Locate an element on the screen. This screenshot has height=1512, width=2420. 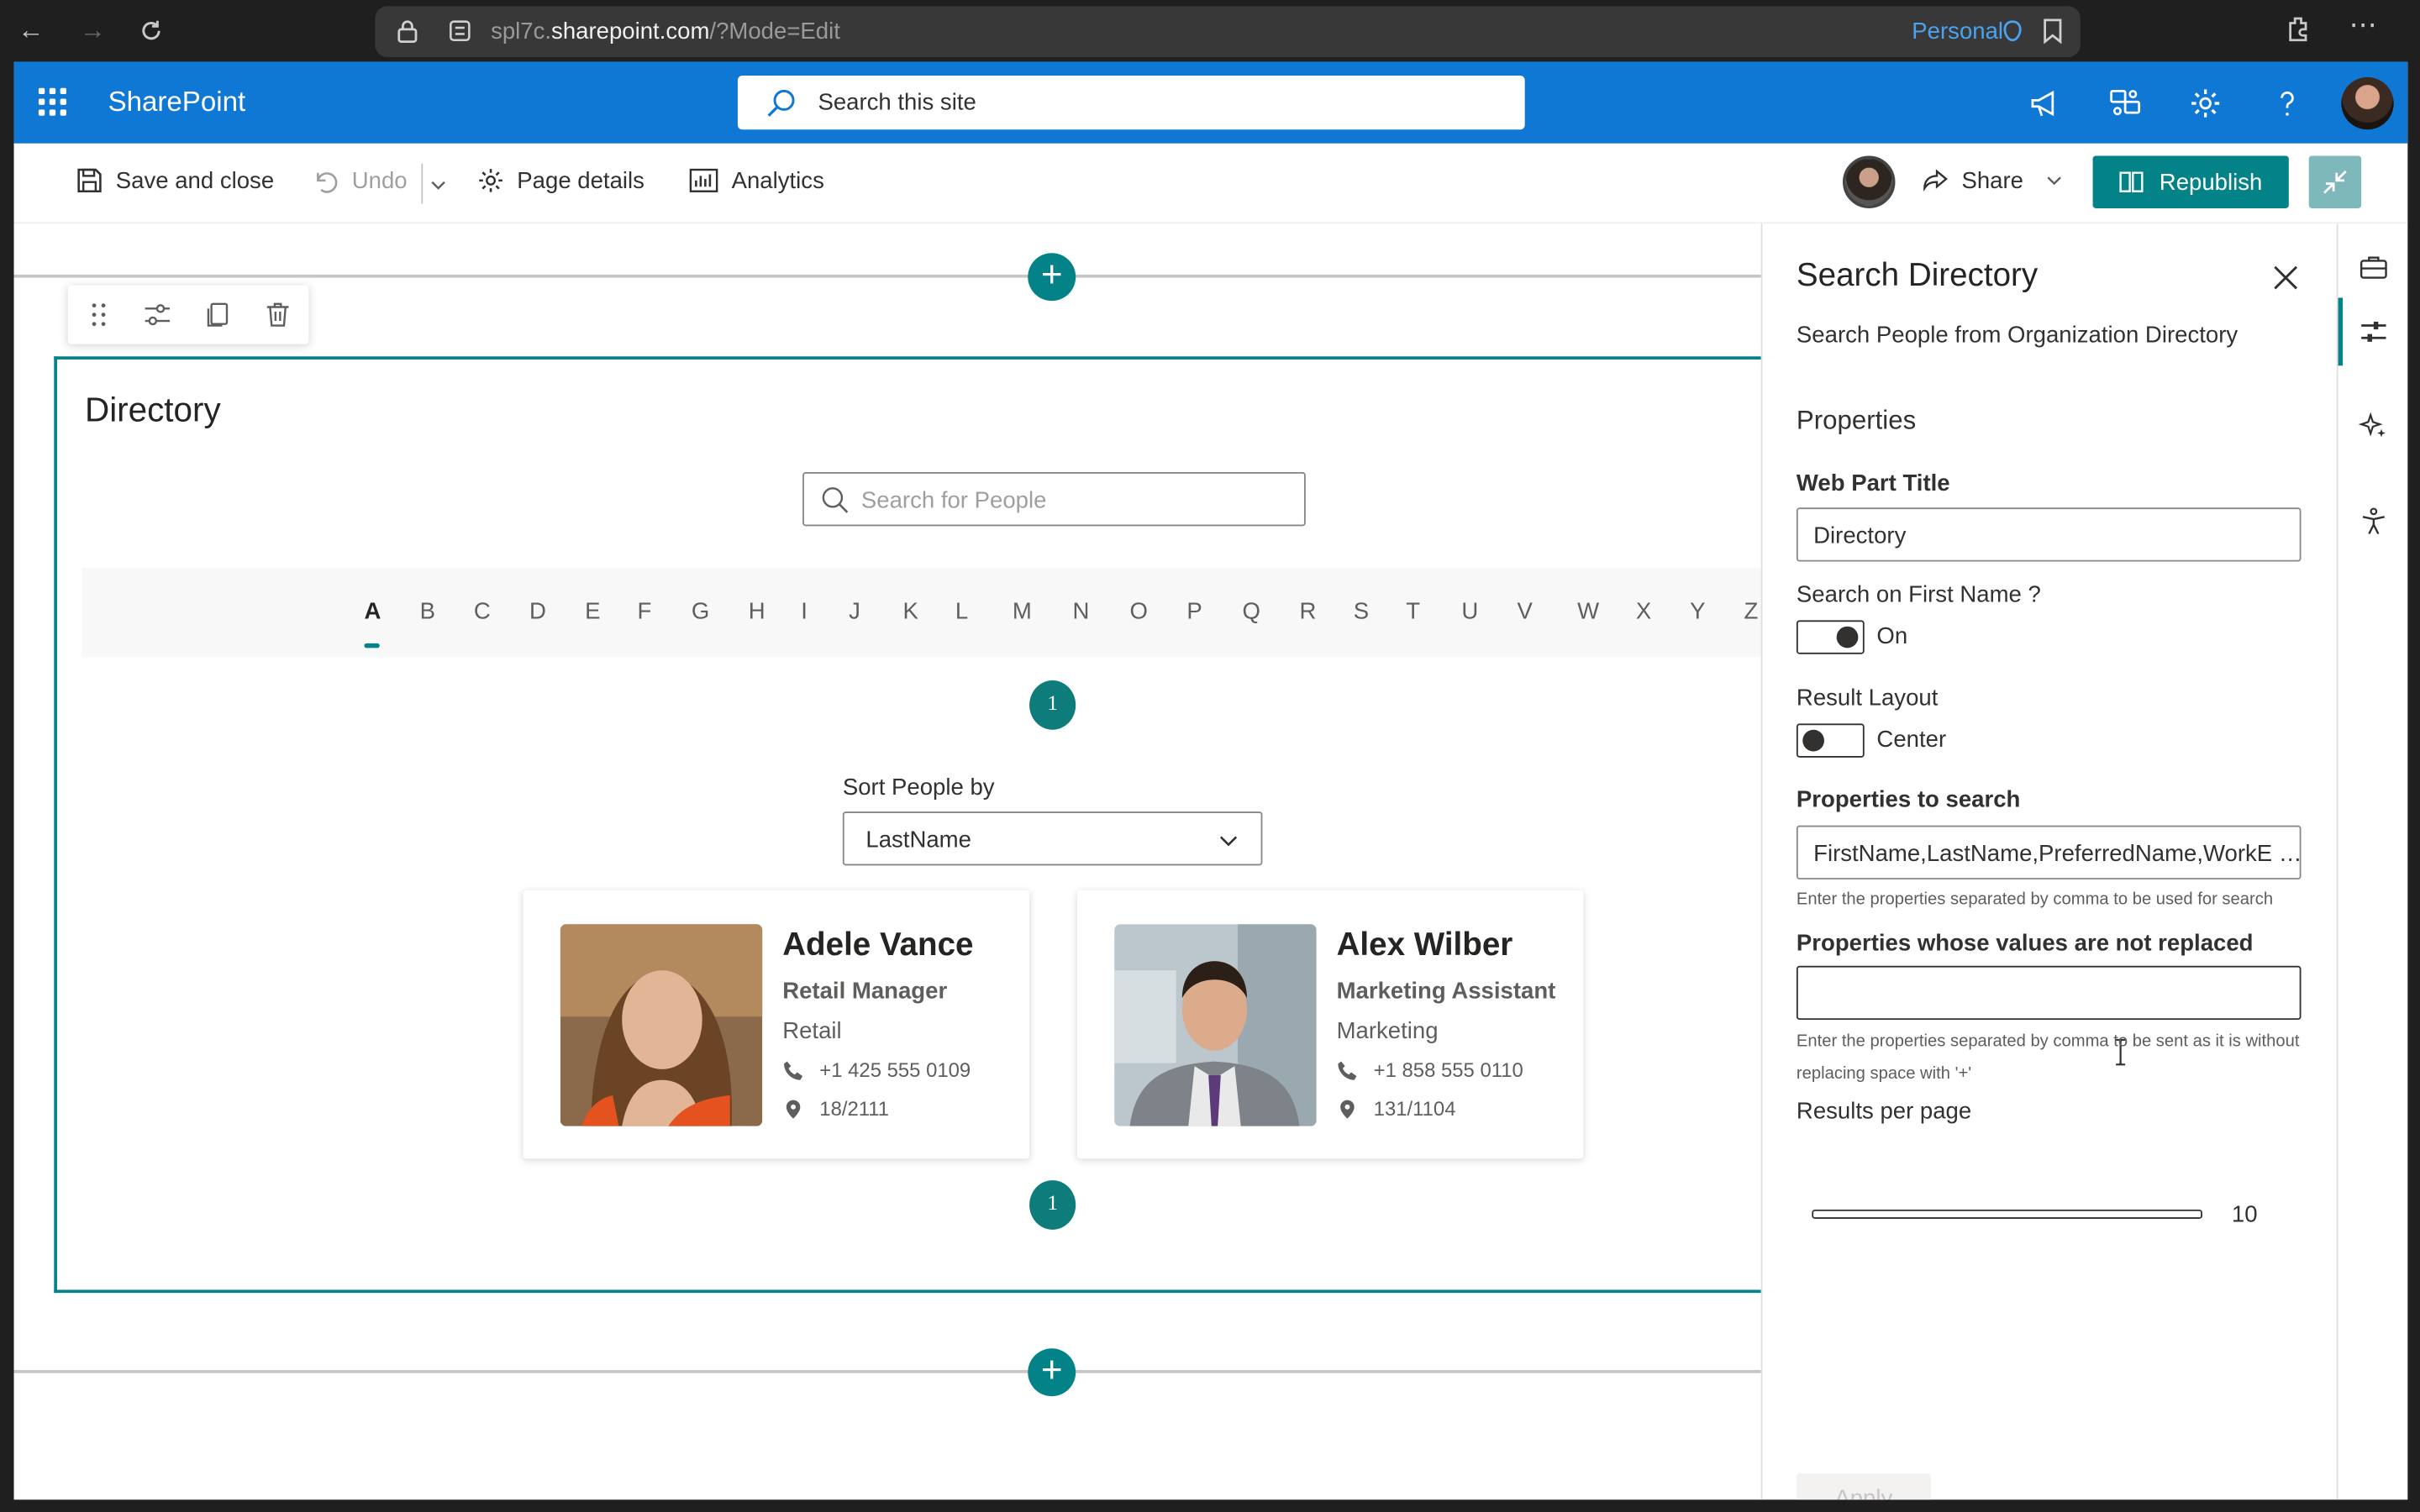
url-domain: sharepoint.com is located at coordinates (630, 31).